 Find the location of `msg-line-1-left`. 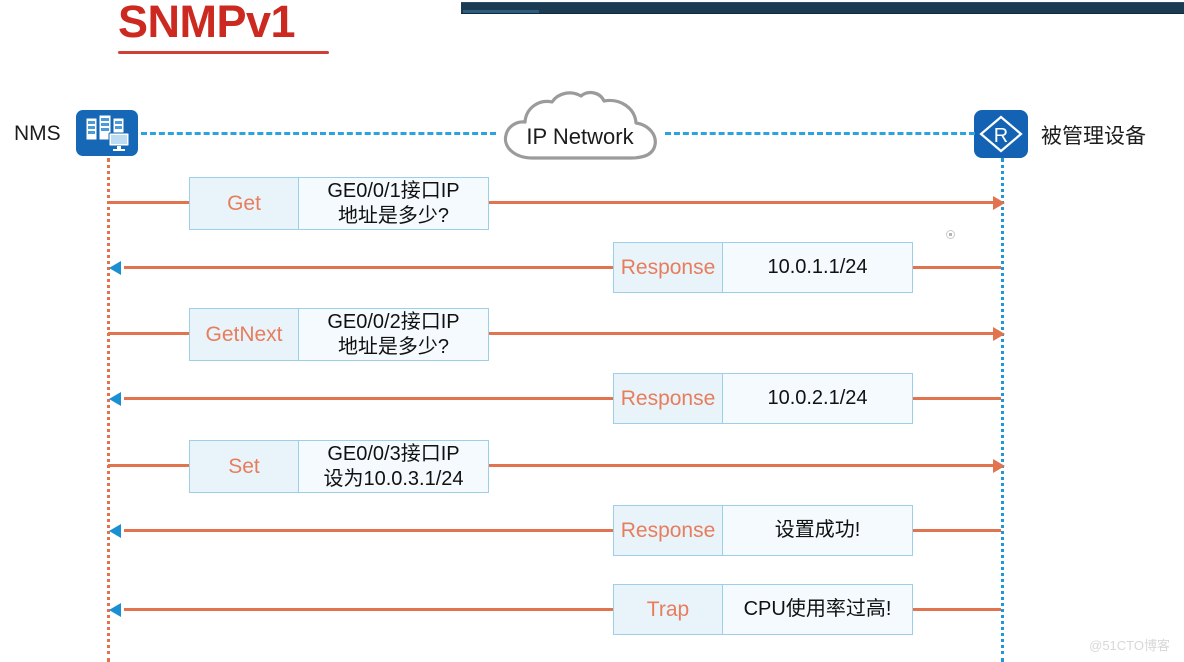

msg-line-1-left is located at coordinates (368, 267).